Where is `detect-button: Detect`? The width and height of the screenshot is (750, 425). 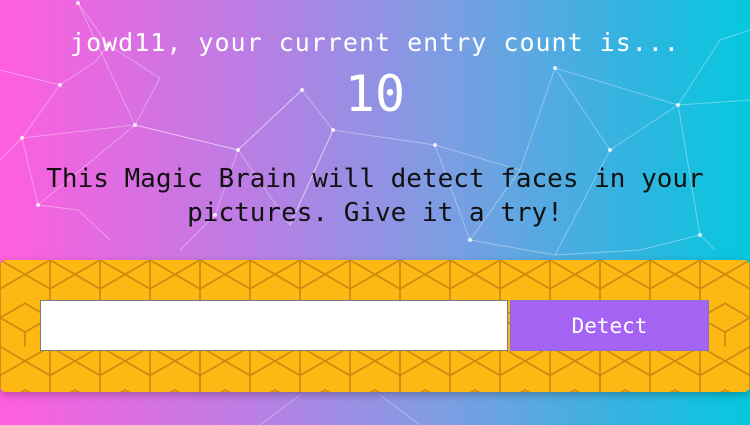
detect-button: Detect is located at coordinates (609, 325).